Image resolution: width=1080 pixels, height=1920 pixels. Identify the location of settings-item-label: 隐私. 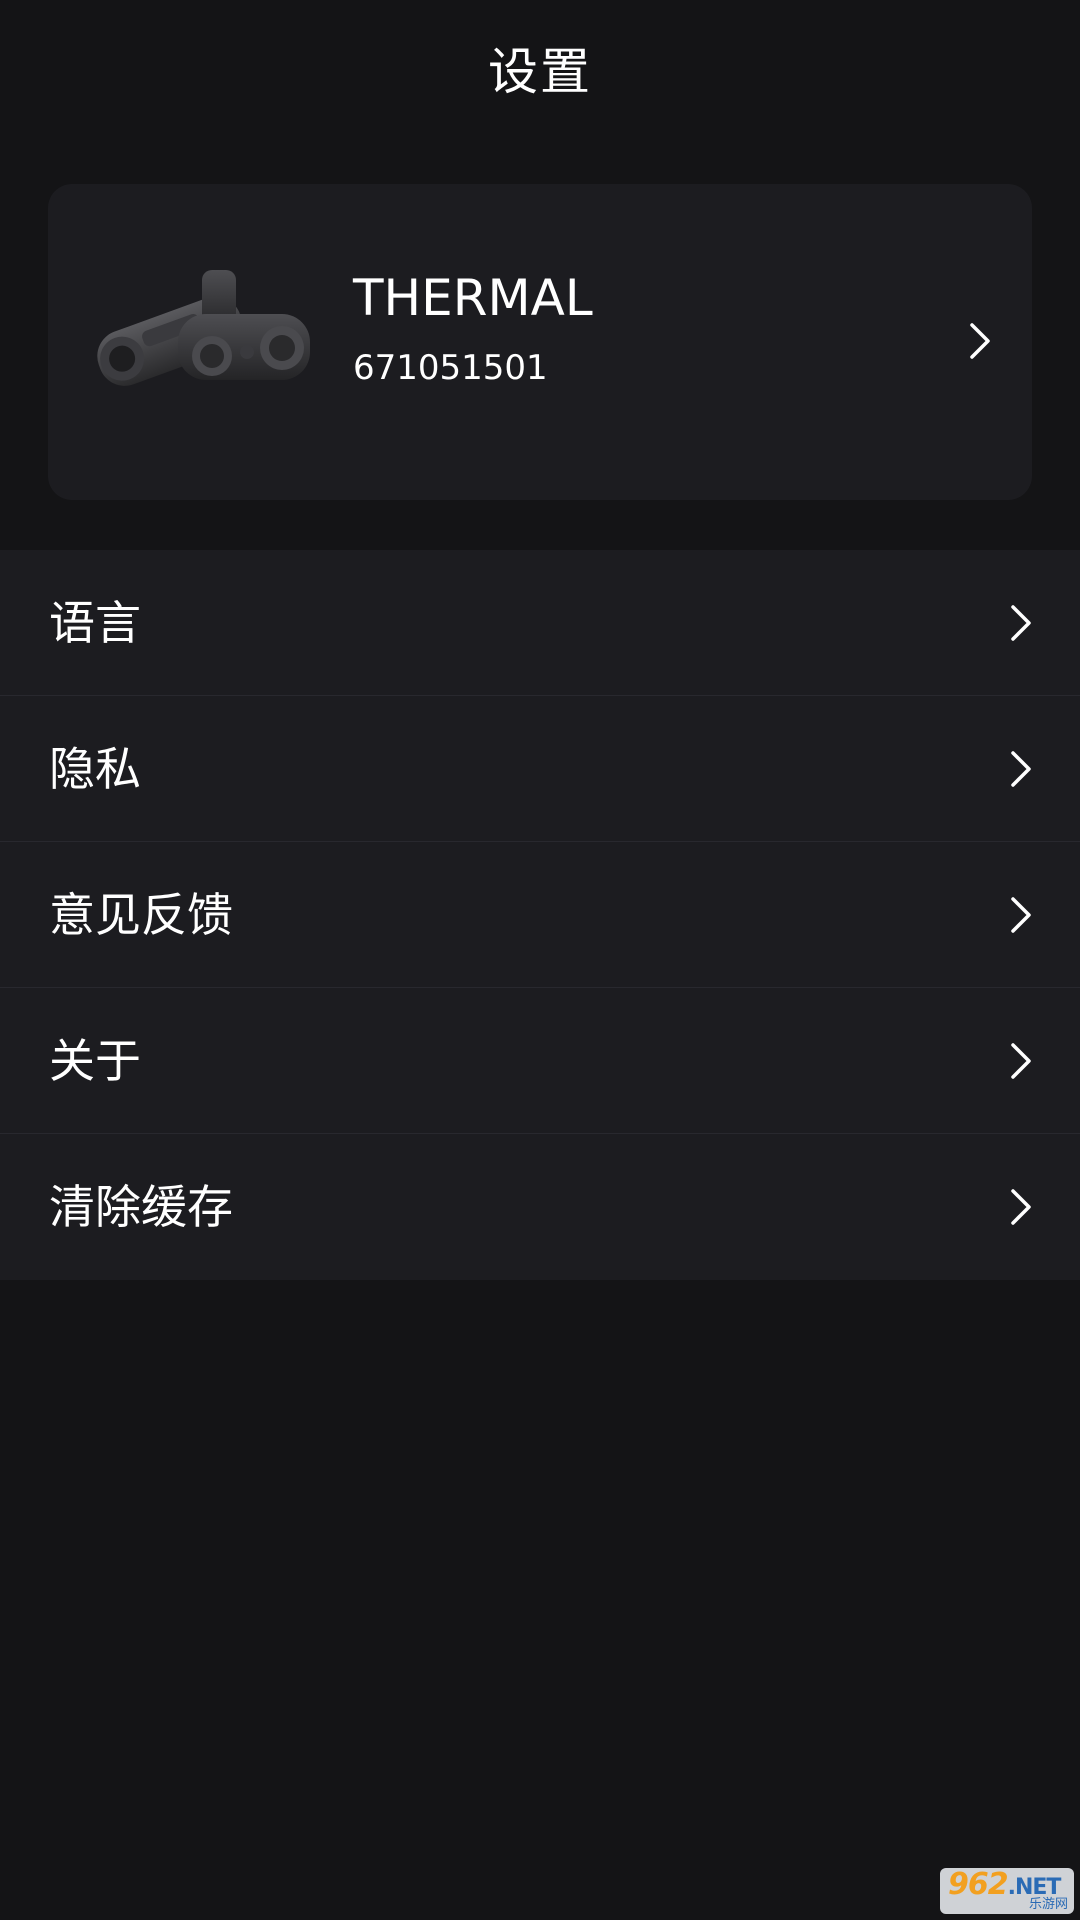
(95, 769).